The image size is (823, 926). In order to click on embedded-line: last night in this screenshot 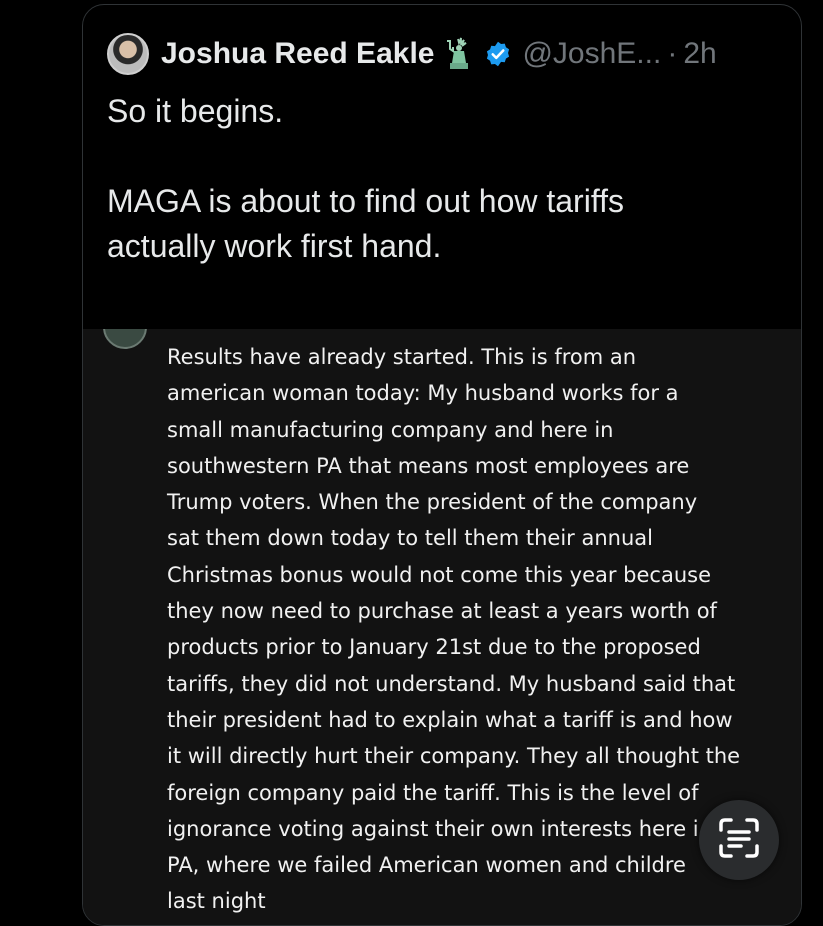, I will do `click(216, 901)`.